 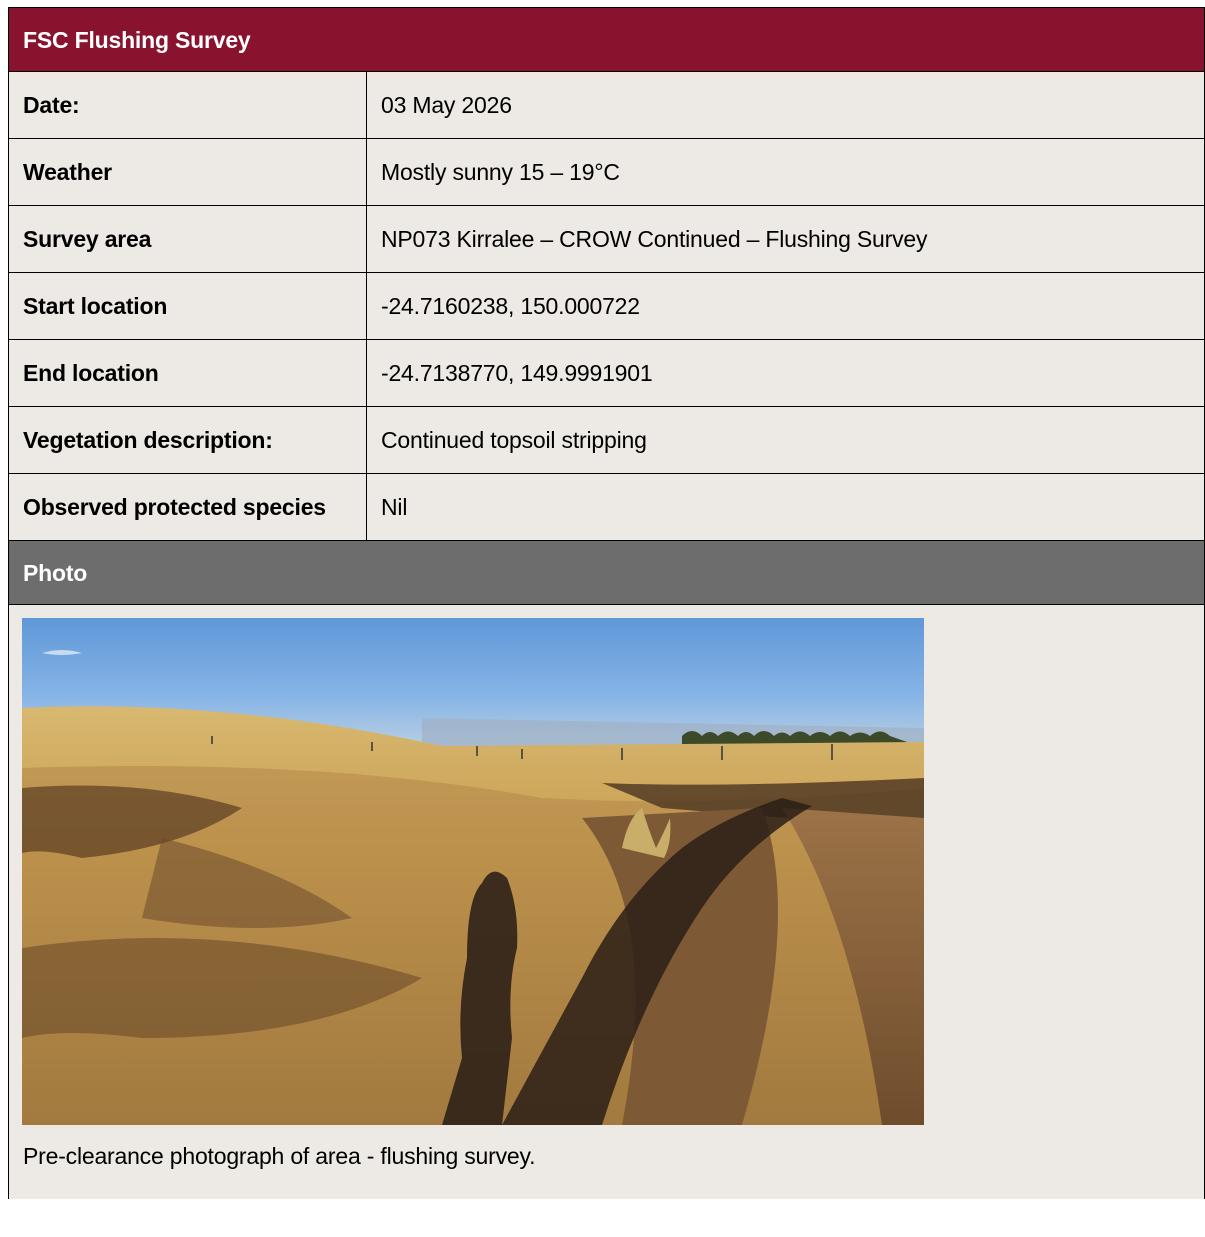 What do you see at coordinates (514, 439) in the screenshot?
I see `vegetation-value: Continued topsoil stripping` at bounding box center [514, 439].